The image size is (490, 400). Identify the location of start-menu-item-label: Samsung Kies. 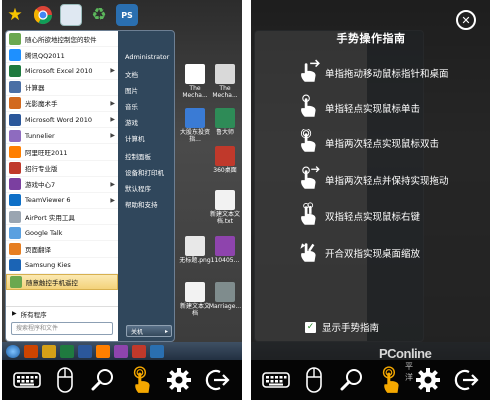
(48, 265).